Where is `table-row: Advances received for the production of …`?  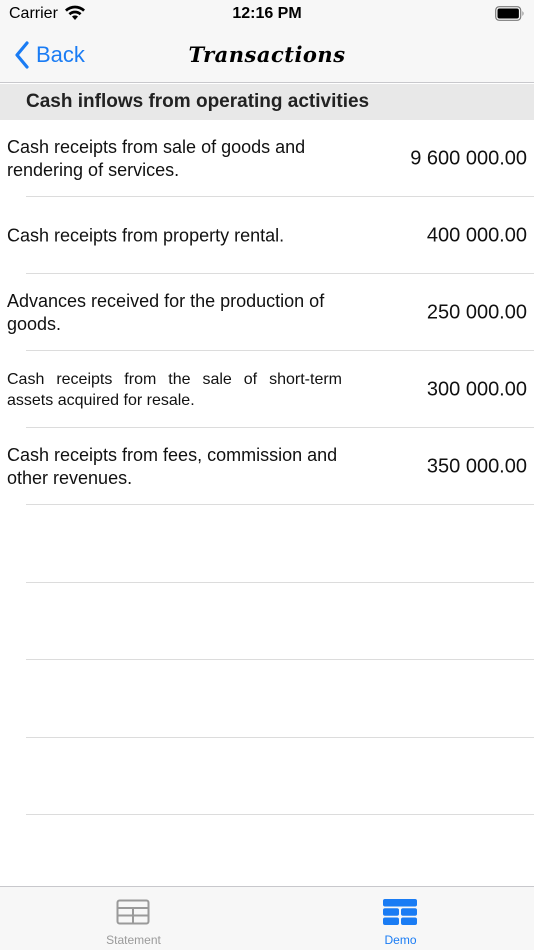 table-row: Advances received for the production of … is located at coordinates (267, 312).